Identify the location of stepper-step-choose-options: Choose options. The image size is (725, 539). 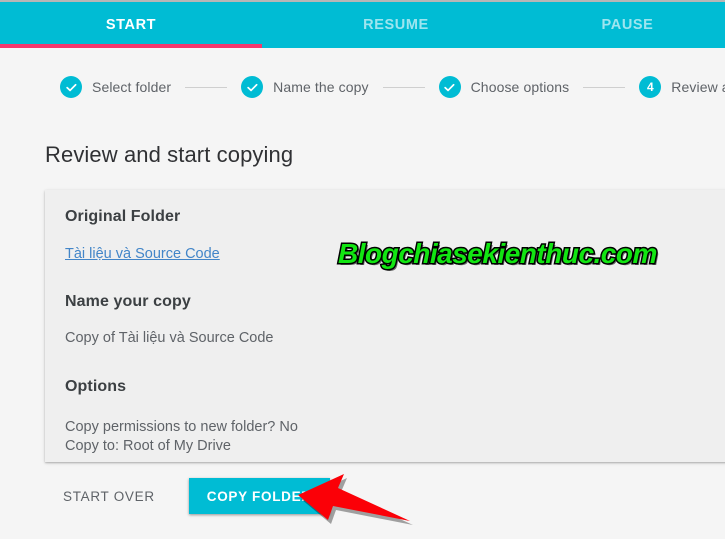
(504, 87).